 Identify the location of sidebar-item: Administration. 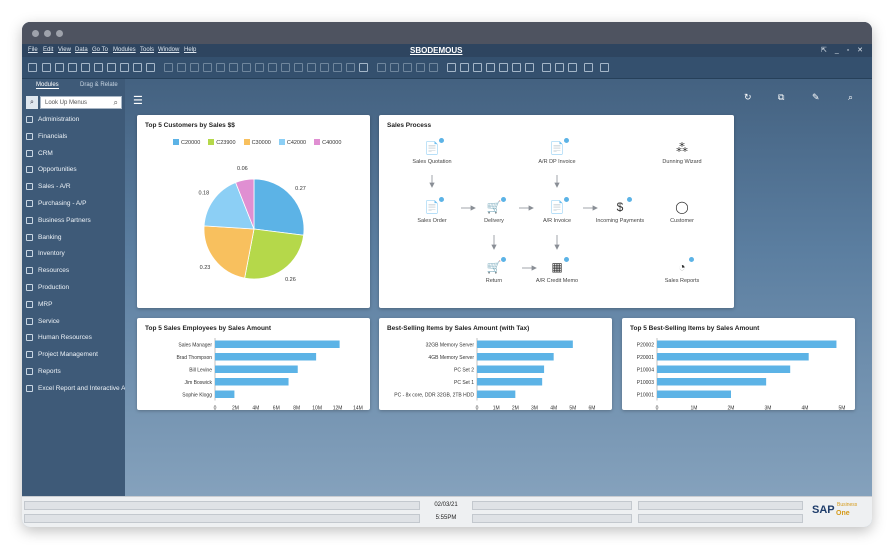
(73, 119).